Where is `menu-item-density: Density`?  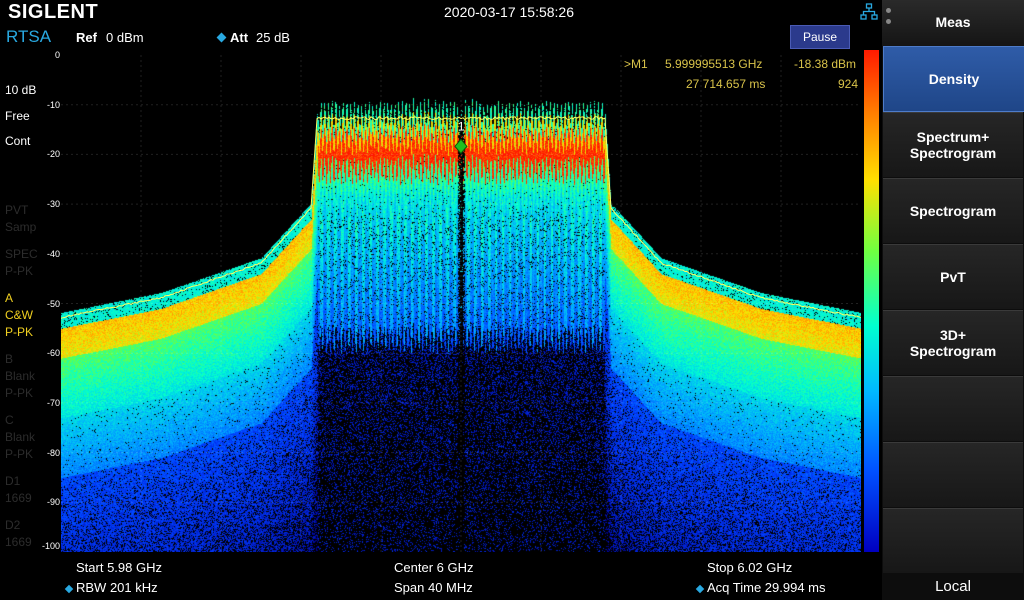
menu-item-density: Density is located at coordinates (953, 79).